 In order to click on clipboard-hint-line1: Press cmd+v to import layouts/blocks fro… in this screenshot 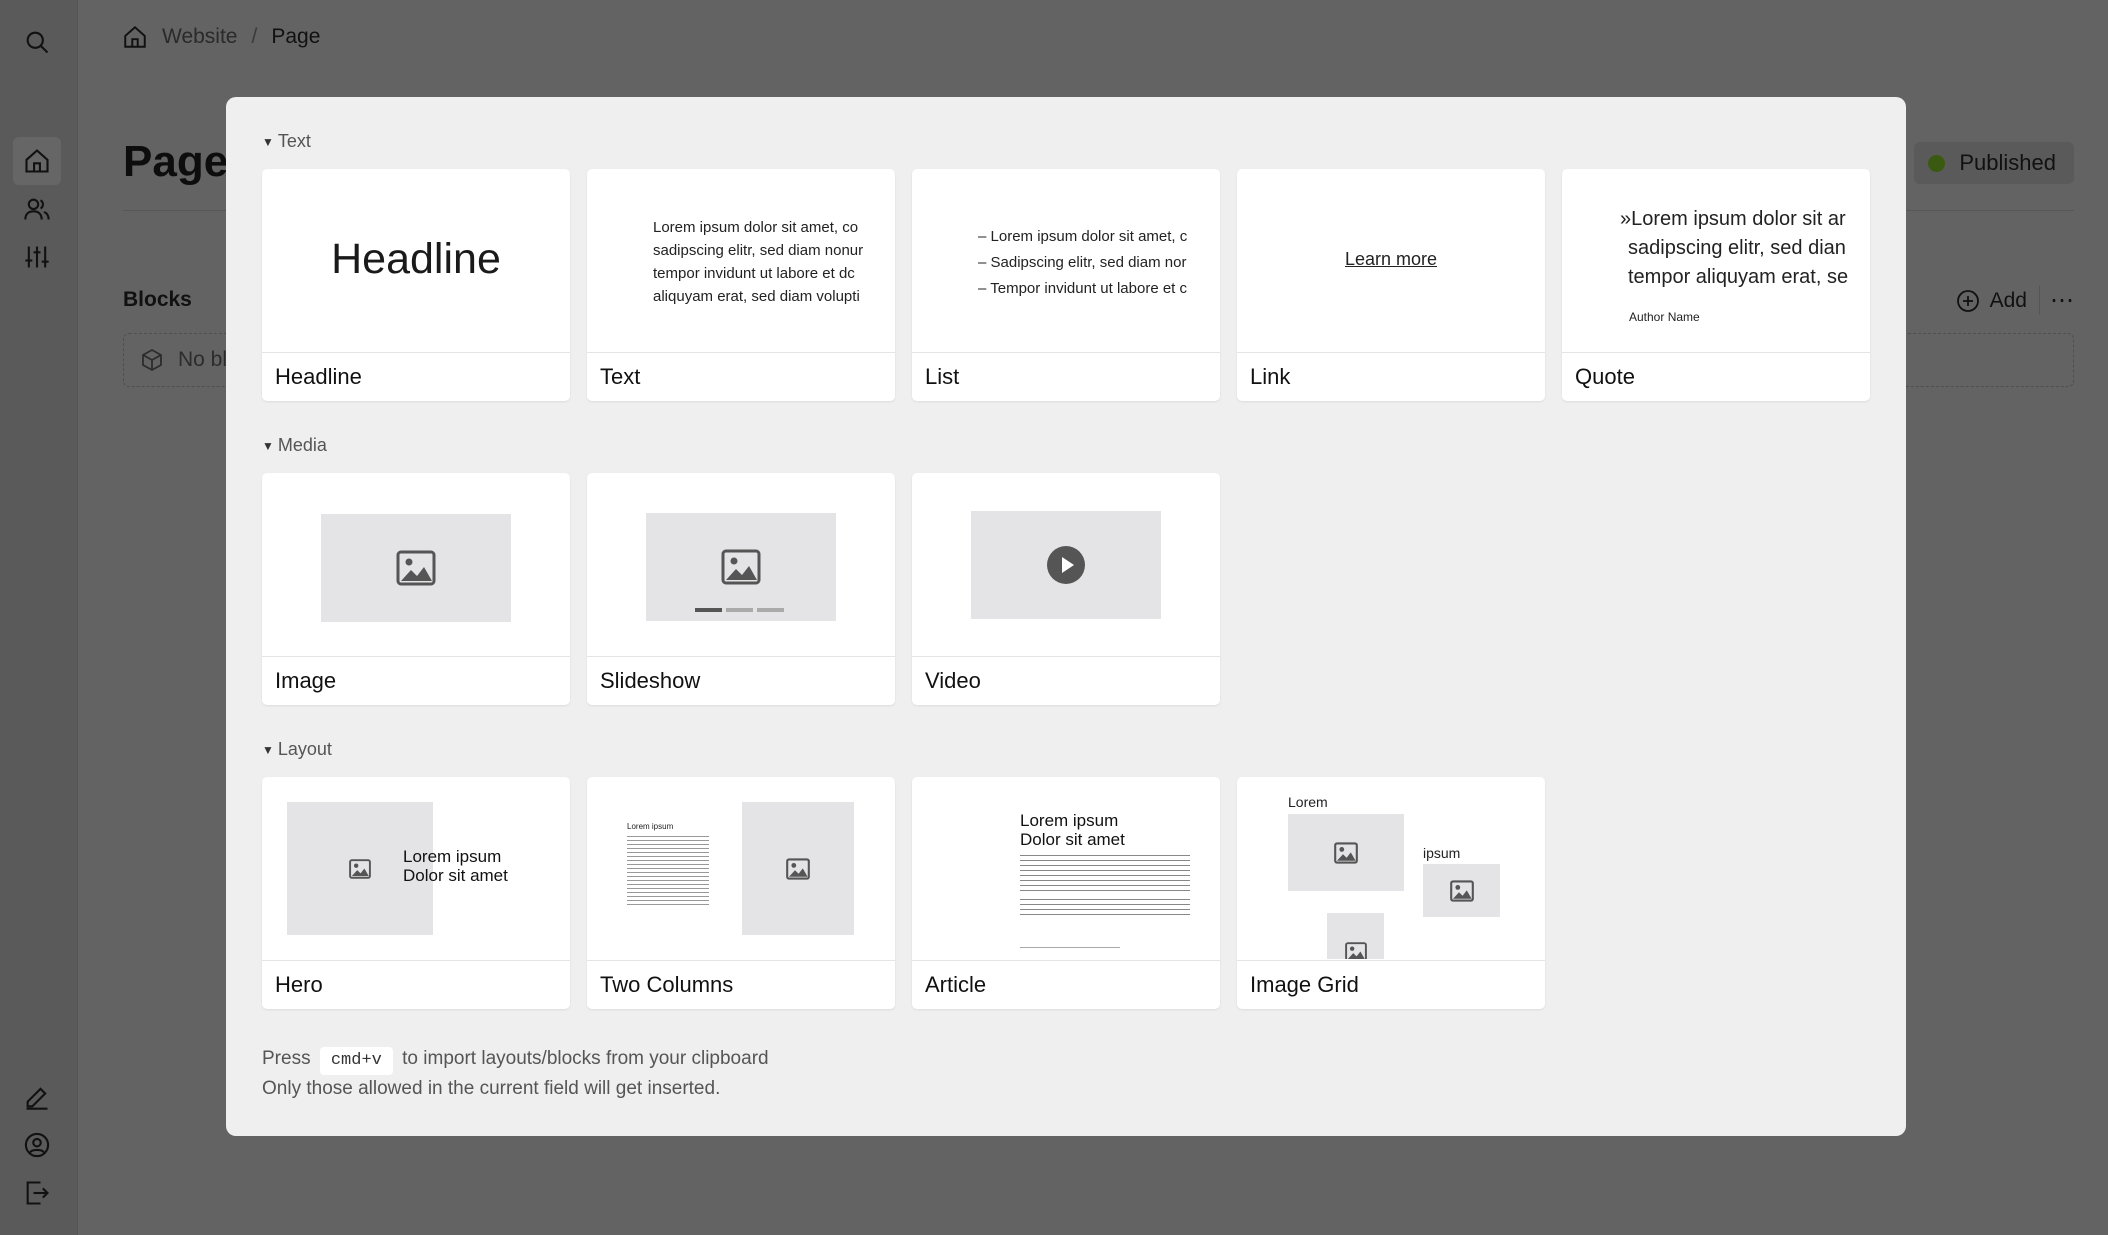, I will do `click(515, 1060)`.